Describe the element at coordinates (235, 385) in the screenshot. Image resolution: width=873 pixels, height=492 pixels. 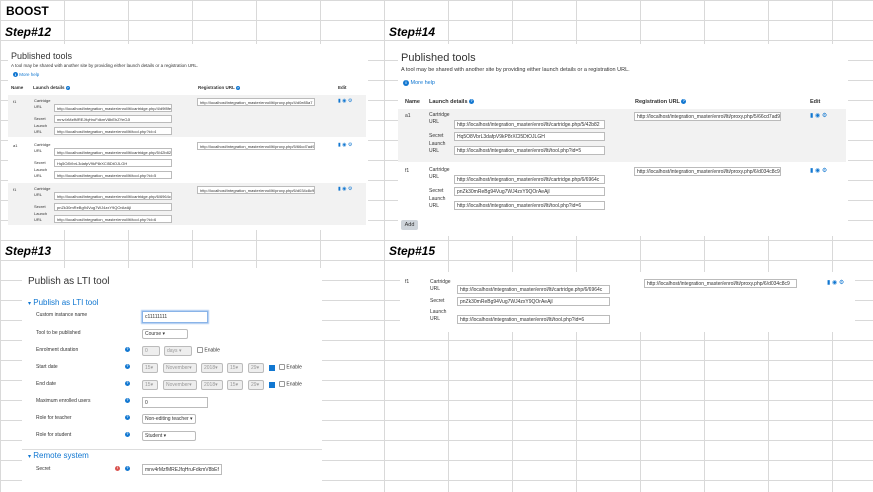
I see `end-hour-select: 15▾` at that location.